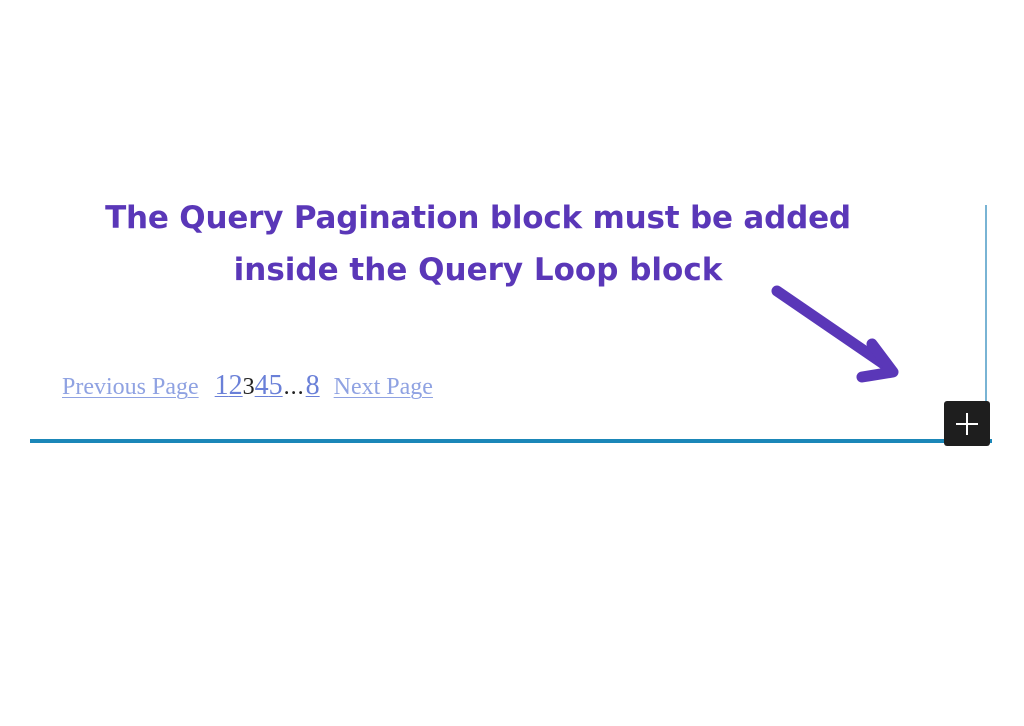 This screenshot has width=1024, height=726. What do you see at coordinates (478, 218) in the screenshot?
I see `annotation-heading-line-1: The Query Pagination block must be added` at bounding box center [478, 218].